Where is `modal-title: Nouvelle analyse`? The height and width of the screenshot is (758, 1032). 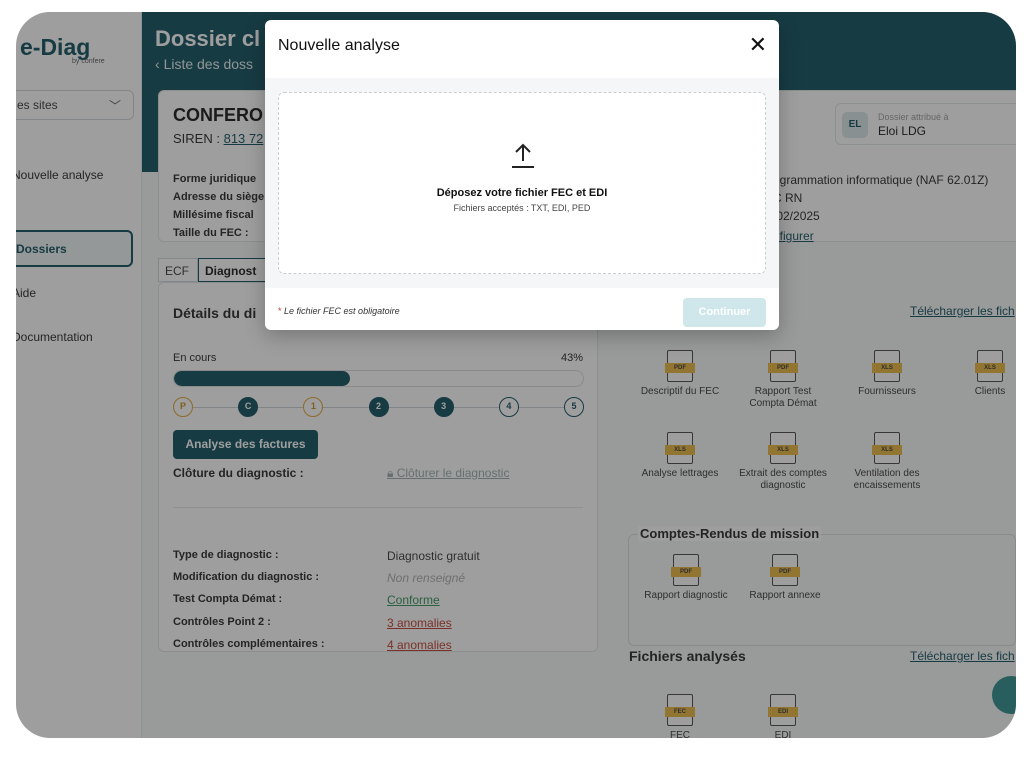 modal-title: Nouvelle analyse is located at coordinates (339, 45).